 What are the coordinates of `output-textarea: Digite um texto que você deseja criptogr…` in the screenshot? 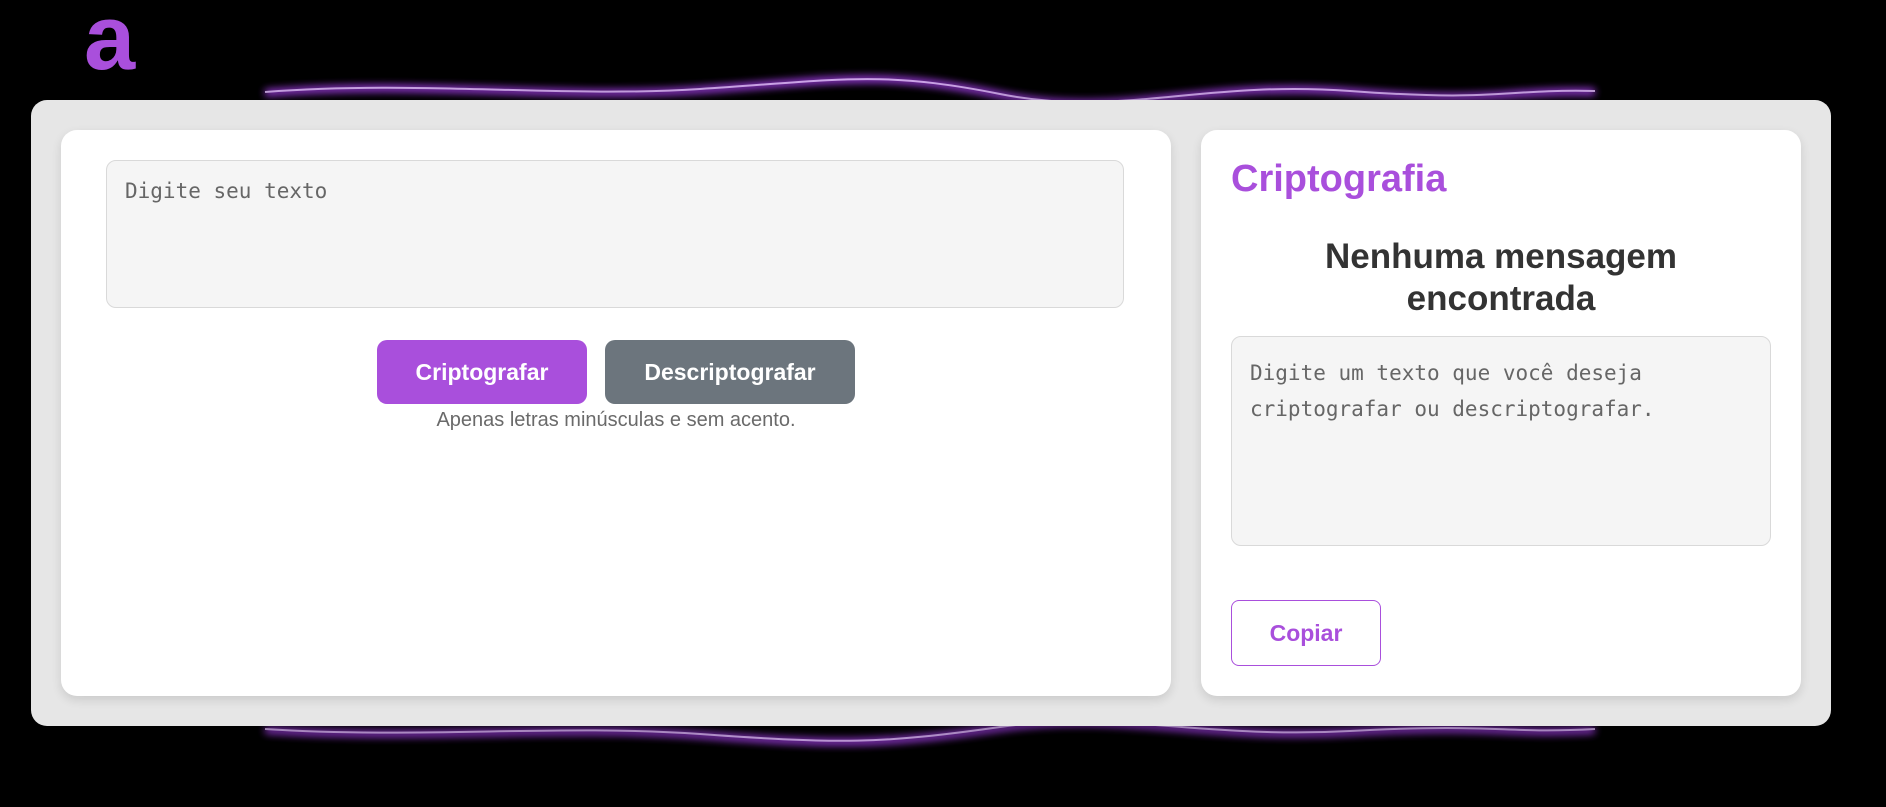 It's located at (1501, 441).